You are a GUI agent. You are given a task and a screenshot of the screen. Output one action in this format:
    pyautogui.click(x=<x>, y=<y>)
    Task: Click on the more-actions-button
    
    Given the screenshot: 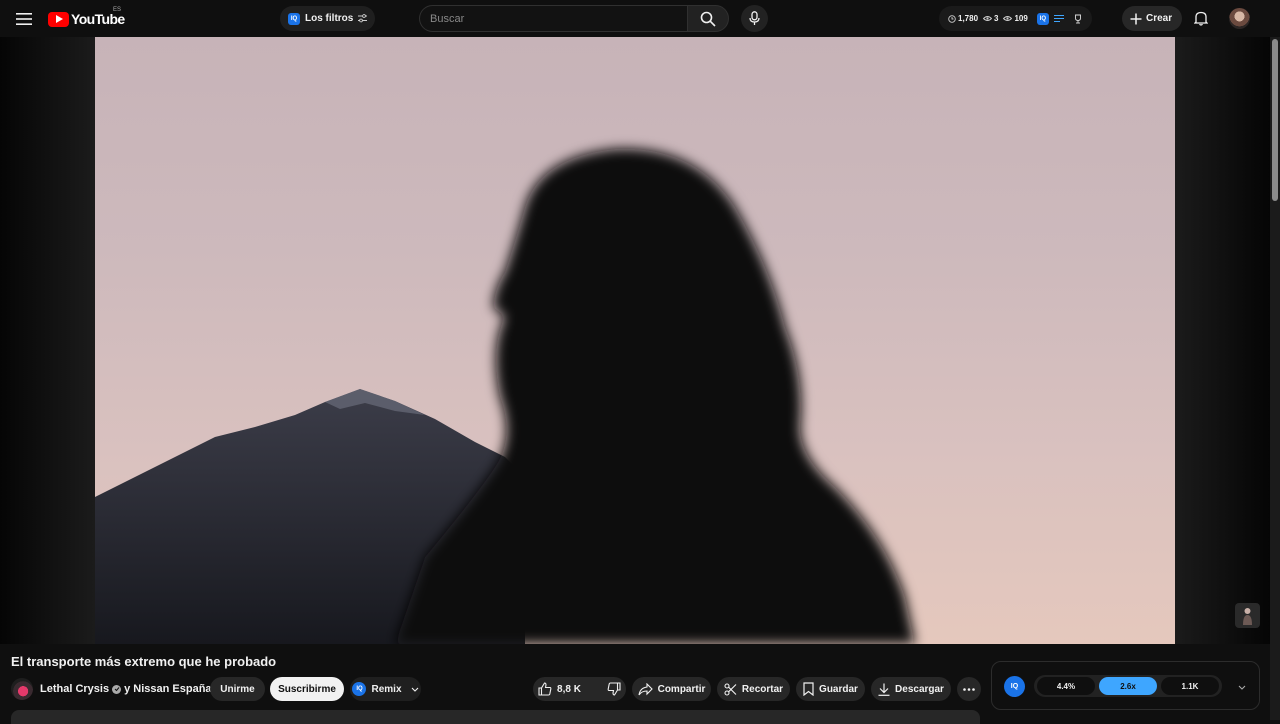 What is the action you would take?
    pyautogui.click(x=969, y=689)
    